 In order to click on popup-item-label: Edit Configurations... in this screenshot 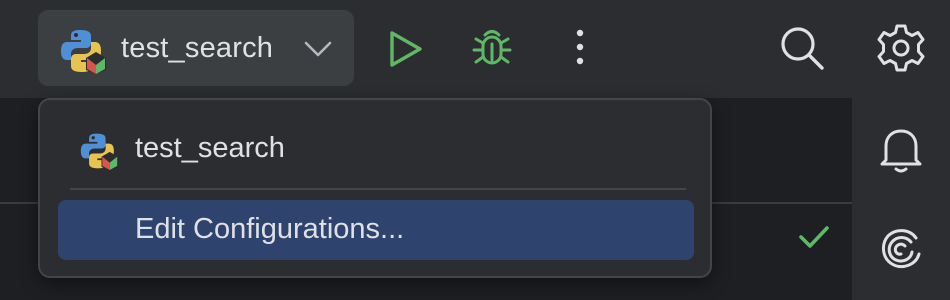, I will do `click(270, 229)`.